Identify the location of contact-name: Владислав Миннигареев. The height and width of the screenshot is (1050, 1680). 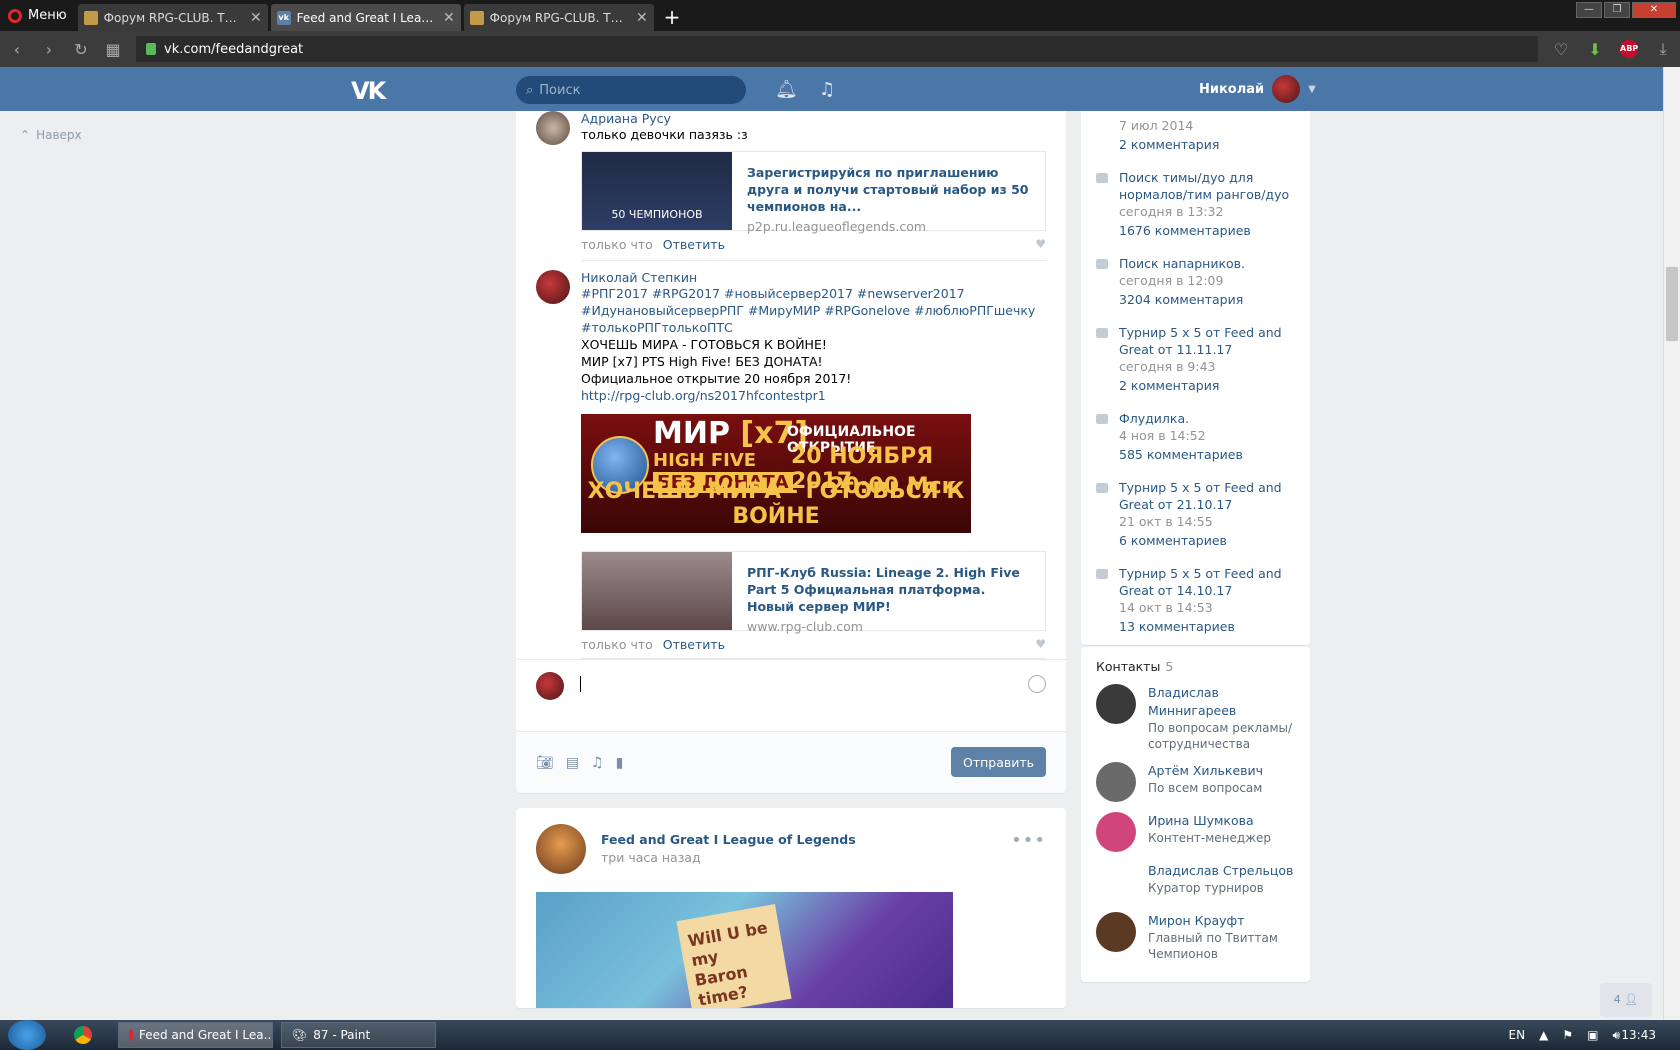
(1221, 702).